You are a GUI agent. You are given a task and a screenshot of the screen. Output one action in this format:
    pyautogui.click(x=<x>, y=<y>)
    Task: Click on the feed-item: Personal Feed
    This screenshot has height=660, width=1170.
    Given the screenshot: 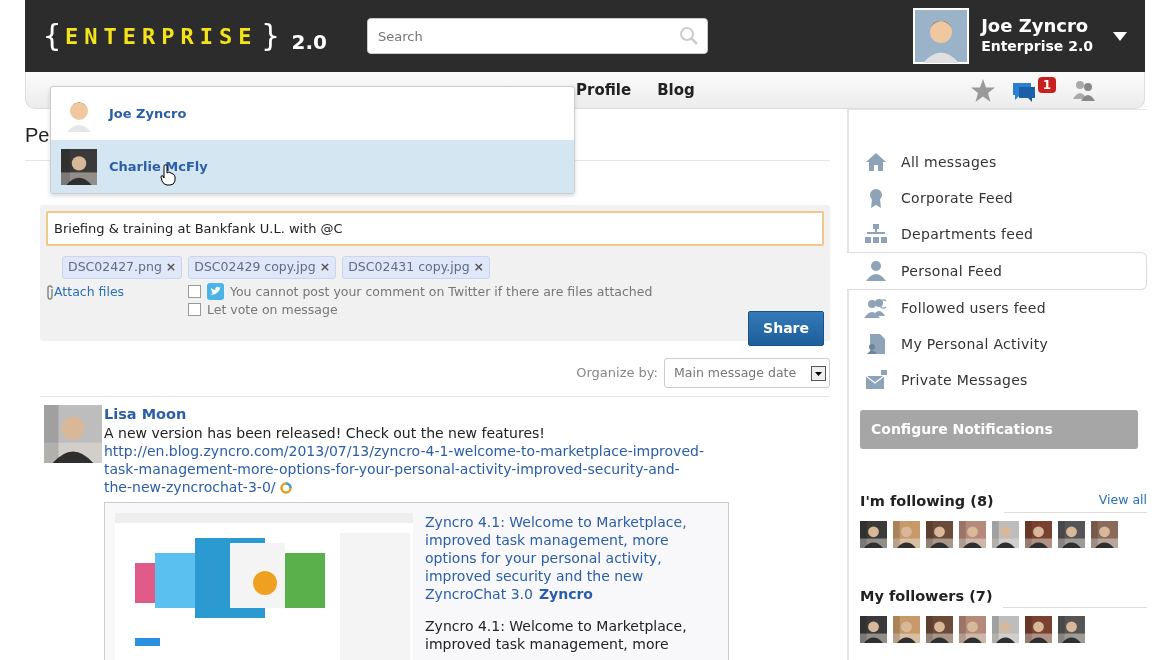 What is the action you would take?
    pyautogui.click(x=997, y=271)
    